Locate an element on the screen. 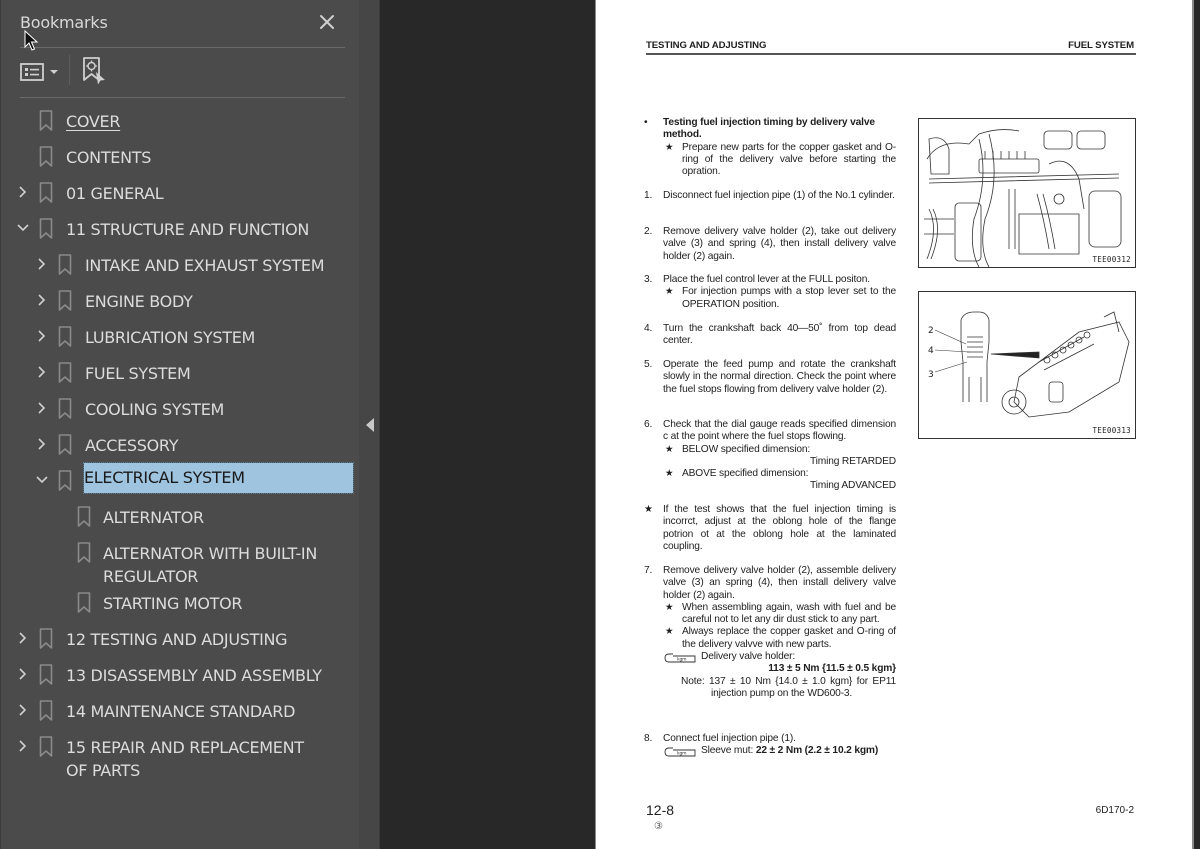 This screenshot has height=849, width=1200. step-number: 6. is located at coordinates (648, 424).